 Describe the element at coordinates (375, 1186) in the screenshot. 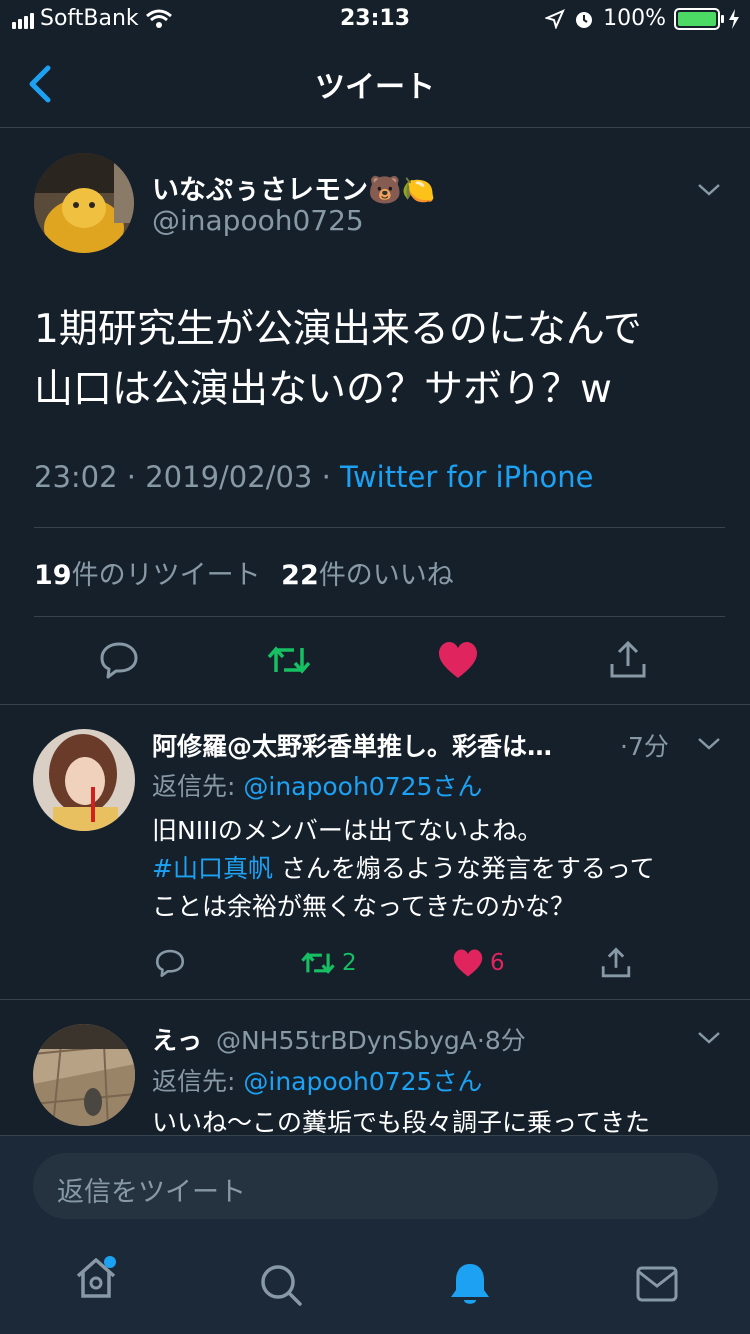

I see `reply-compose-input: 返信をツイート` at that location.